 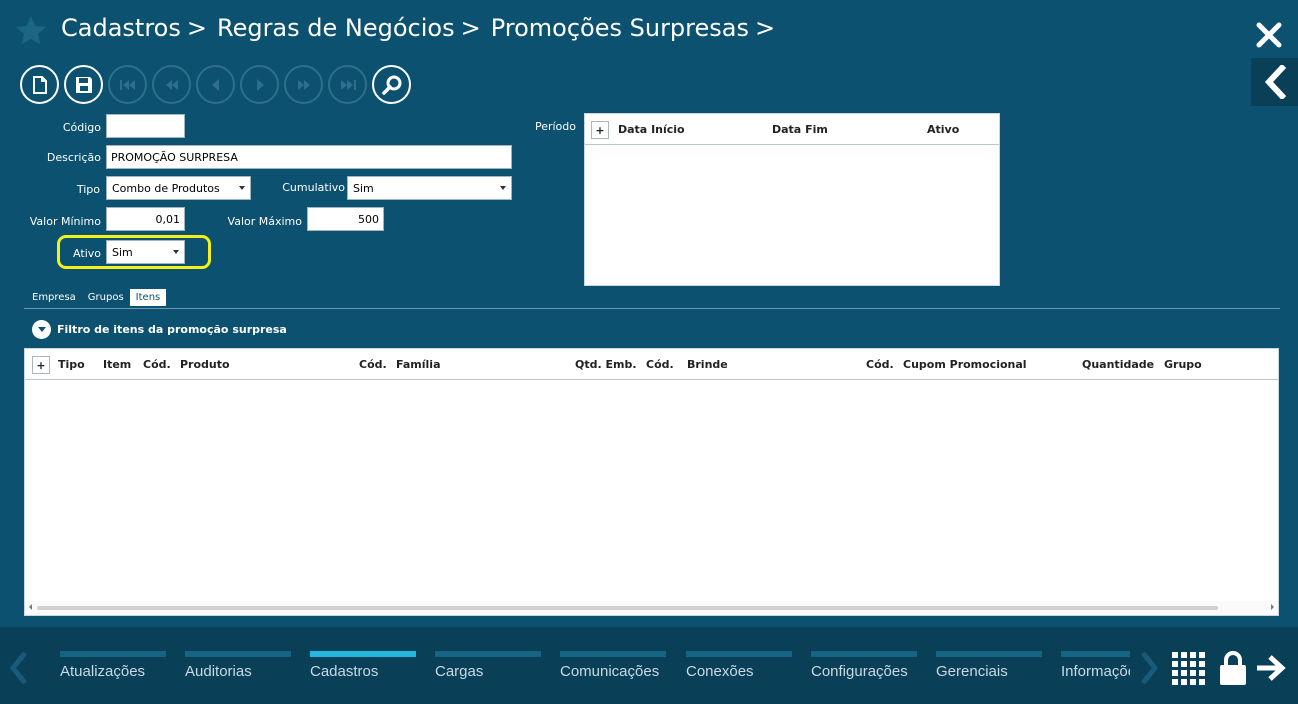 I want to click on horizontal-scrollbar, so click(x=651, y=608).